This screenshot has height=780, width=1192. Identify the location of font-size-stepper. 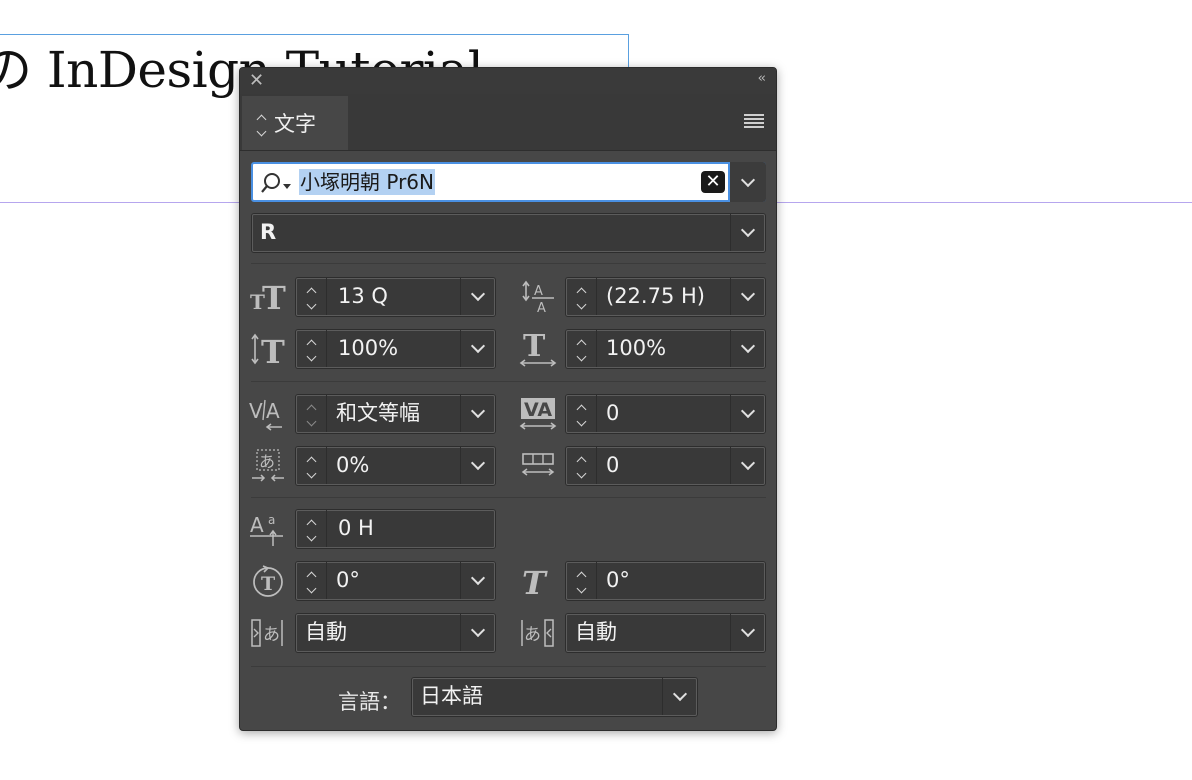
(311, 296).